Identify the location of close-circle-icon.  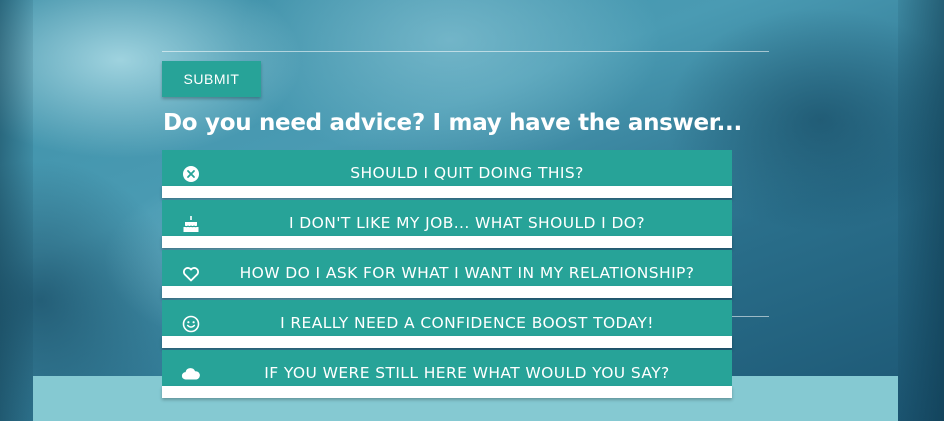
(191, 174).